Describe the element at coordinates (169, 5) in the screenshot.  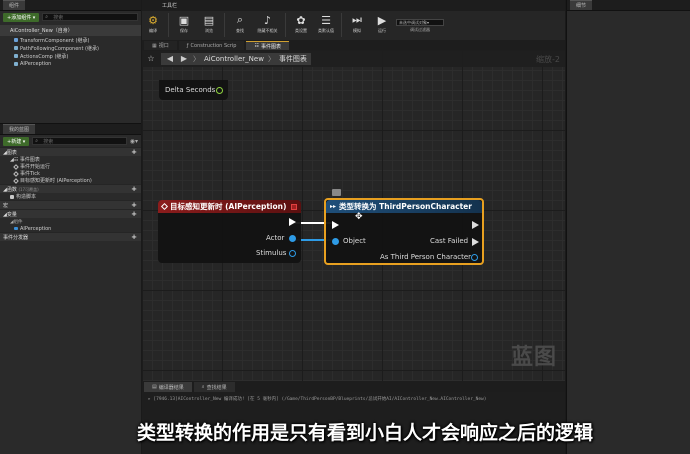
I see `toolbar-tab-label: 工具栏` at that location.